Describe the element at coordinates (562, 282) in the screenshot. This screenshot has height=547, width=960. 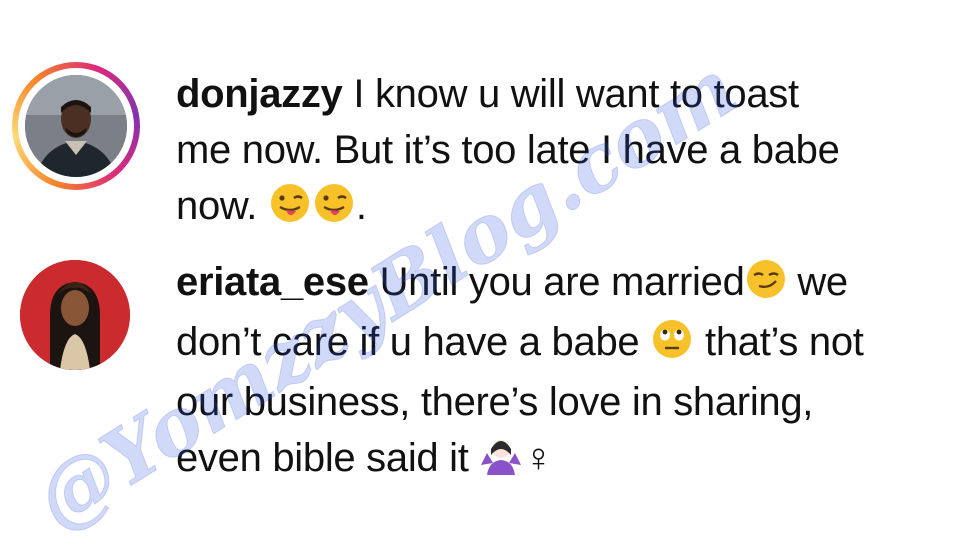
I see `comment-line: Until you are married` at that location.